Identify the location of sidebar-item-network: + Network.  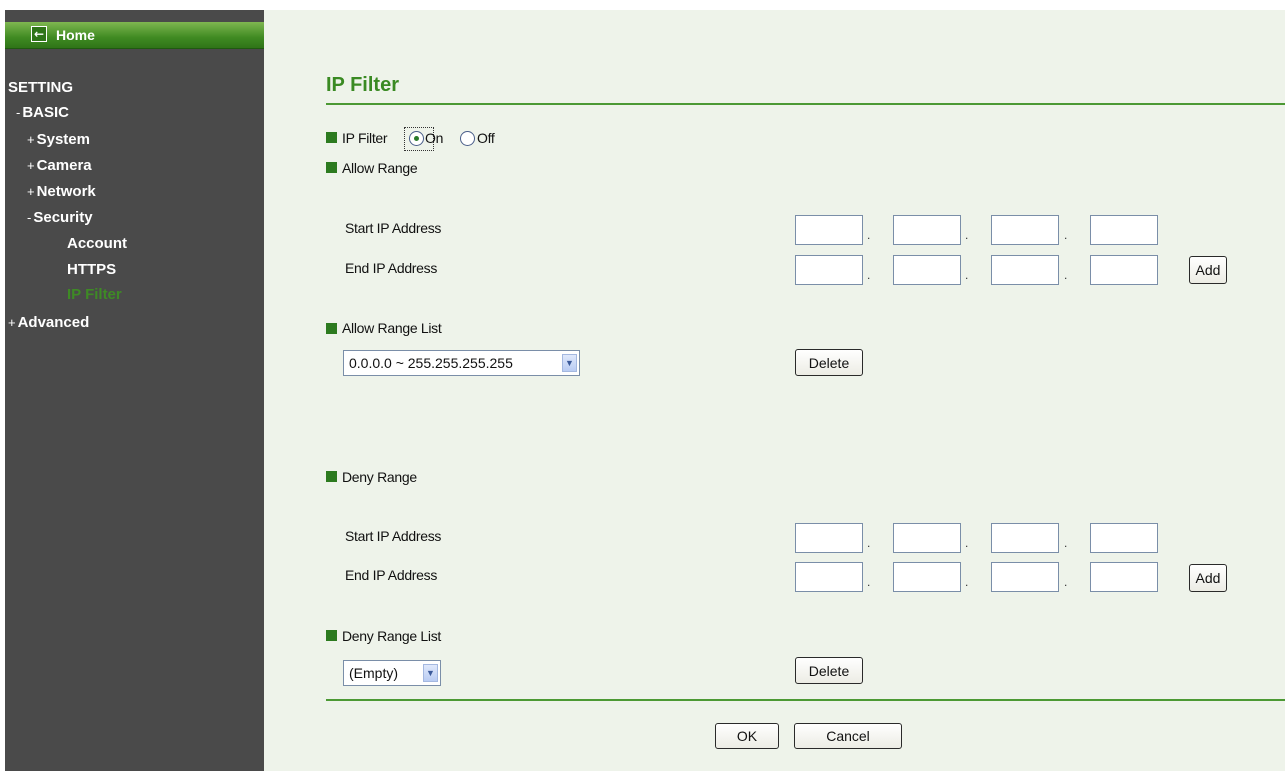
(61, 191).